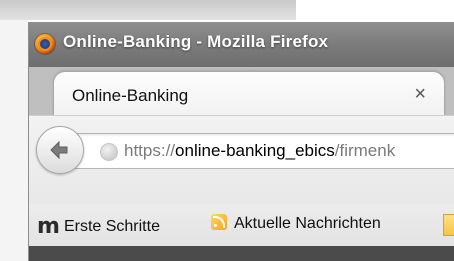  I want to click on window-title: Online-Banking - Mozilla Firefox, so click(196, 41).